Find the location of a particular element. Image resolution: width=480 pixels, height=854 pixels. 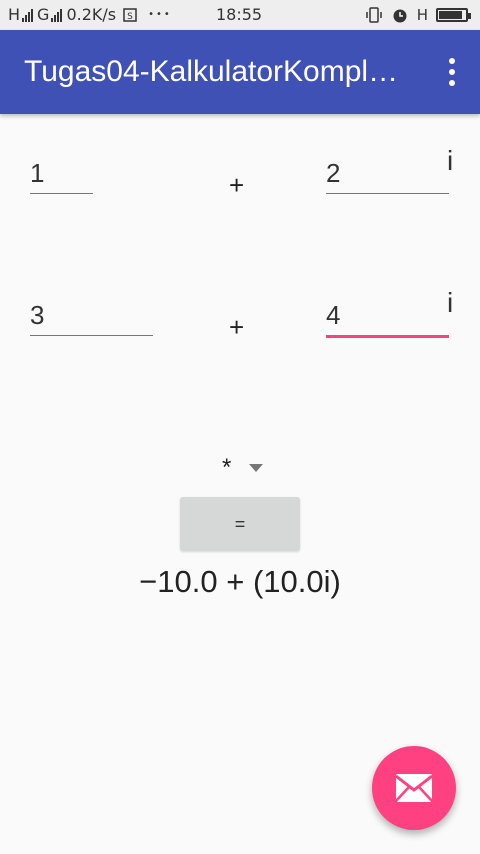

operand2-plus-sign: + is located at coordinates (237, 327).